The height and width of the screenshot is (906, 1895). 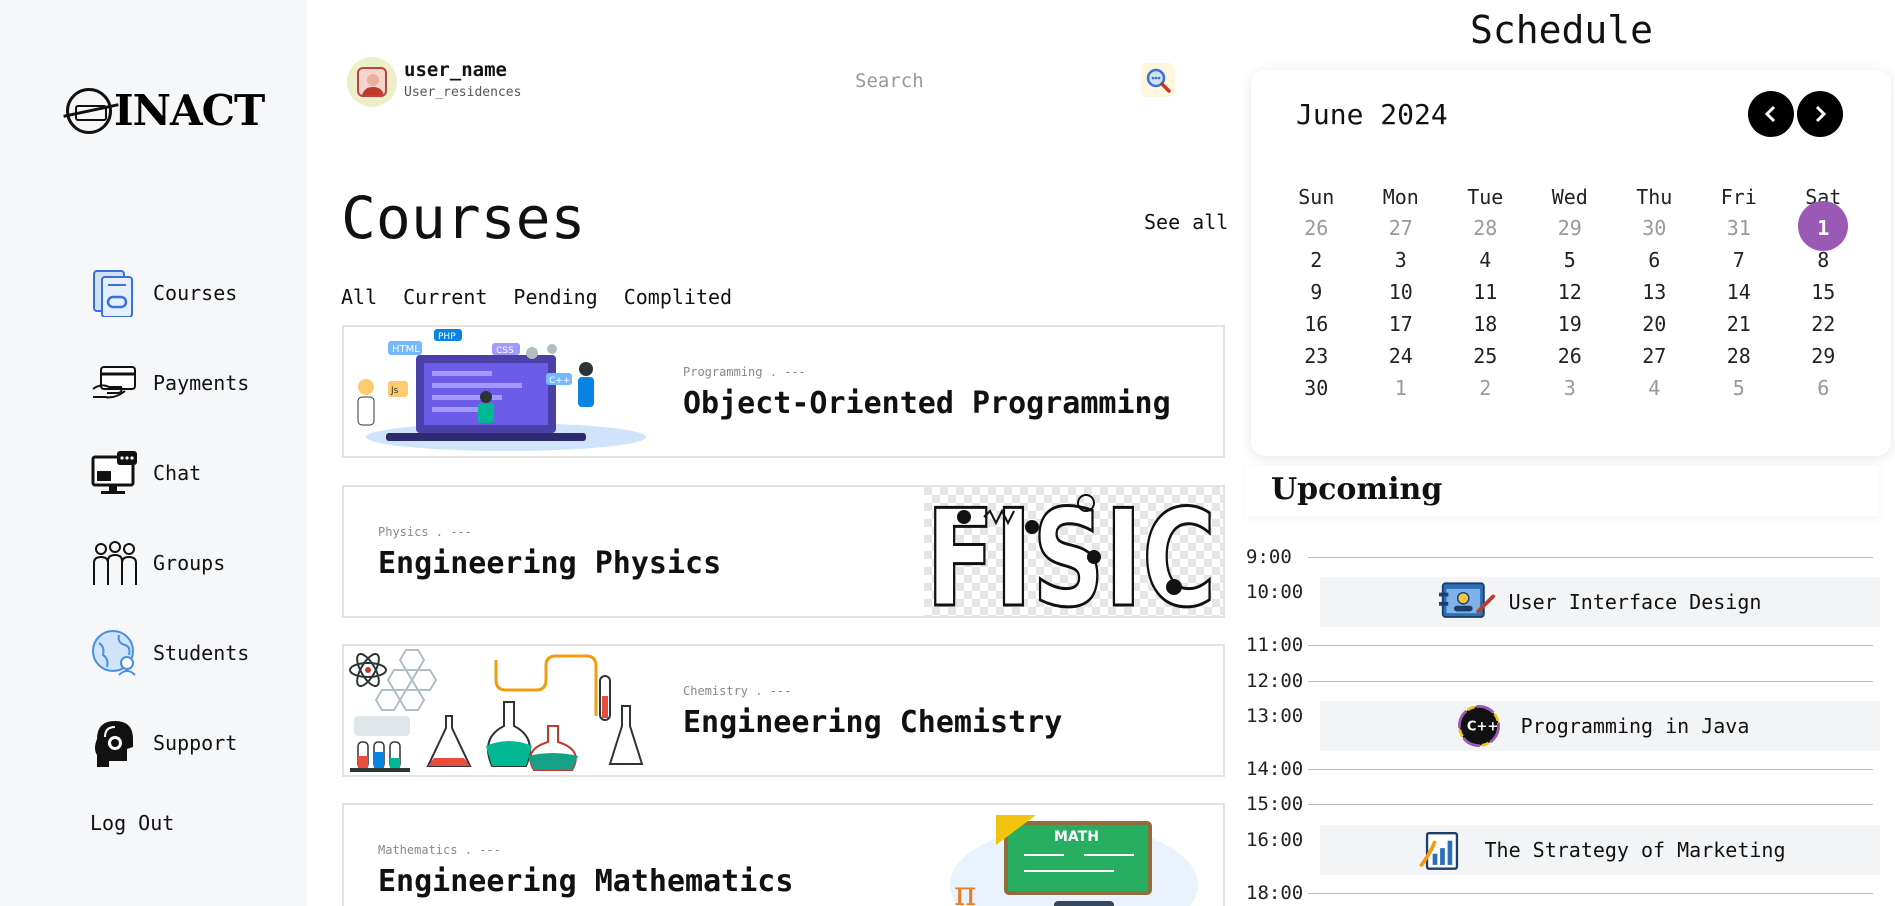 What do you see at coordinates (1186, 222) in the screenshot?
I see `see-all-link: See all` at bounding box center [1186, 222].